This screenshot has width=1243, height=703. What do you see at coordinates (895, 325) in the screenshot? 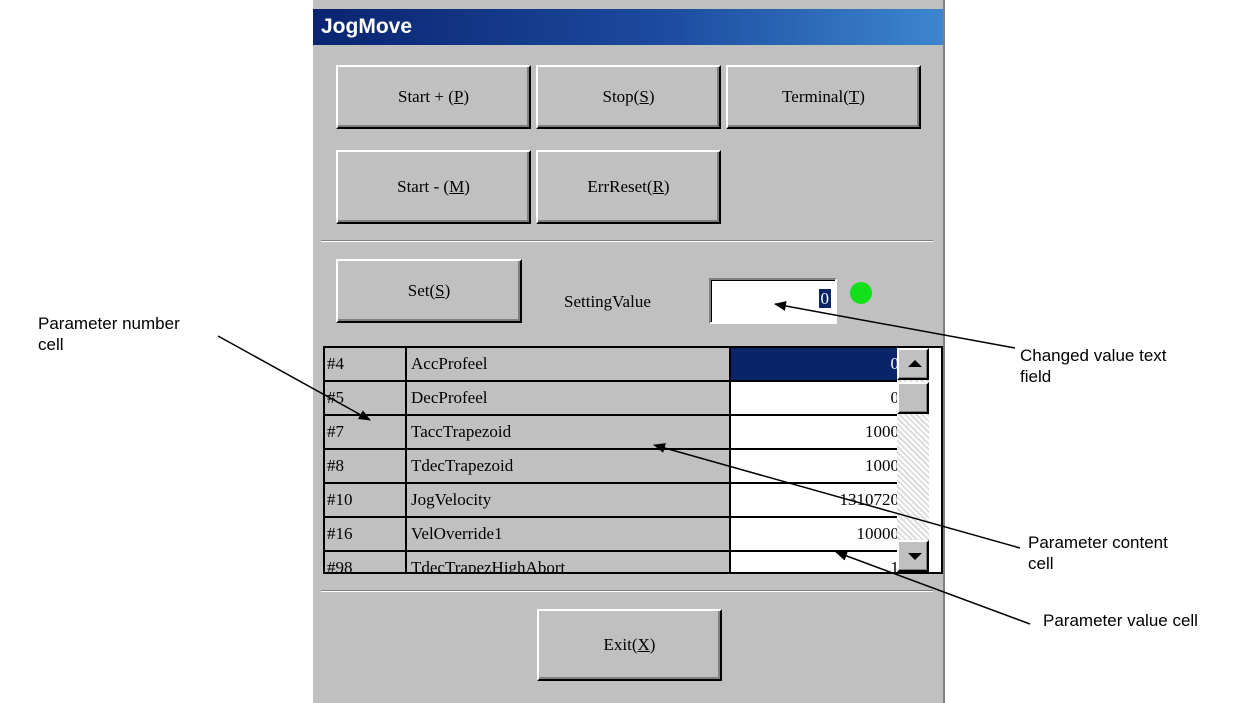
I see `arrow-changed-value` at bounding box center [895, 325].